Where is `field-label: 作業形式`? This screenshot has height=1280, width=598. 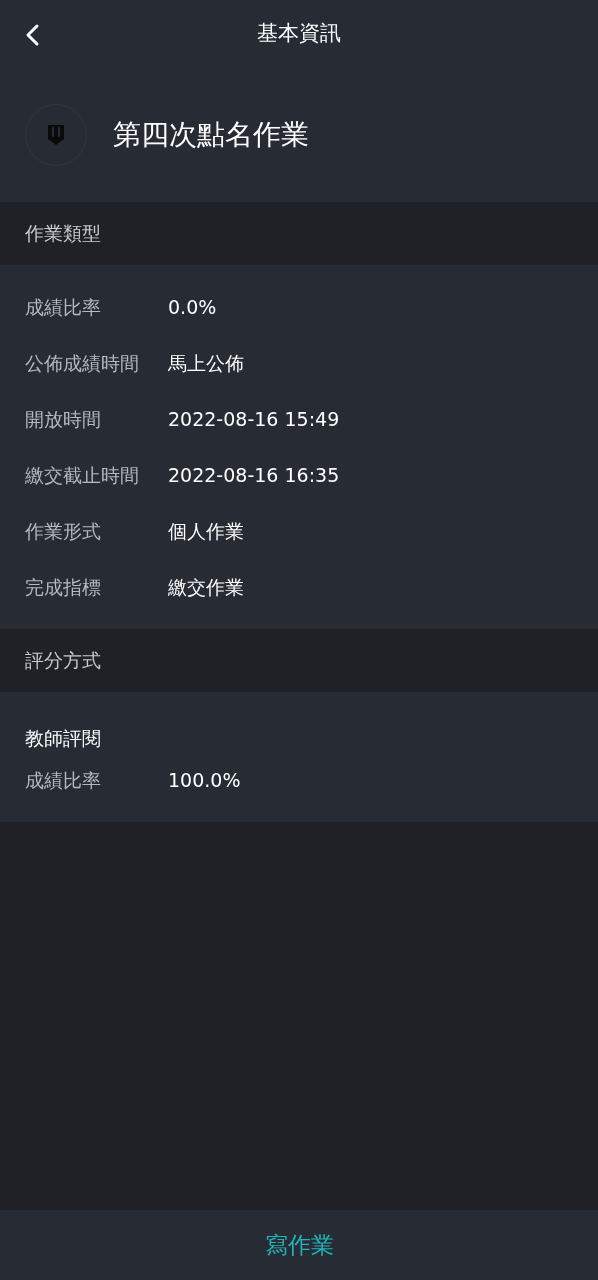 field-label: 作業形式 is located at coordinates (63, 531).